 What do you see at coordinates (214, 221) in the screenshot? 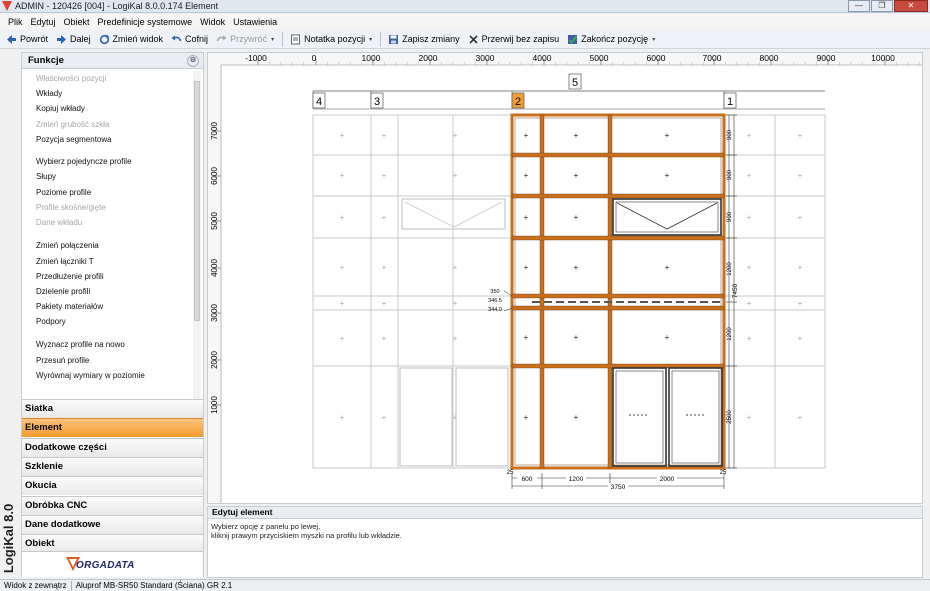
I see `ruler-label: 5000` at bounding box center [214, 221].